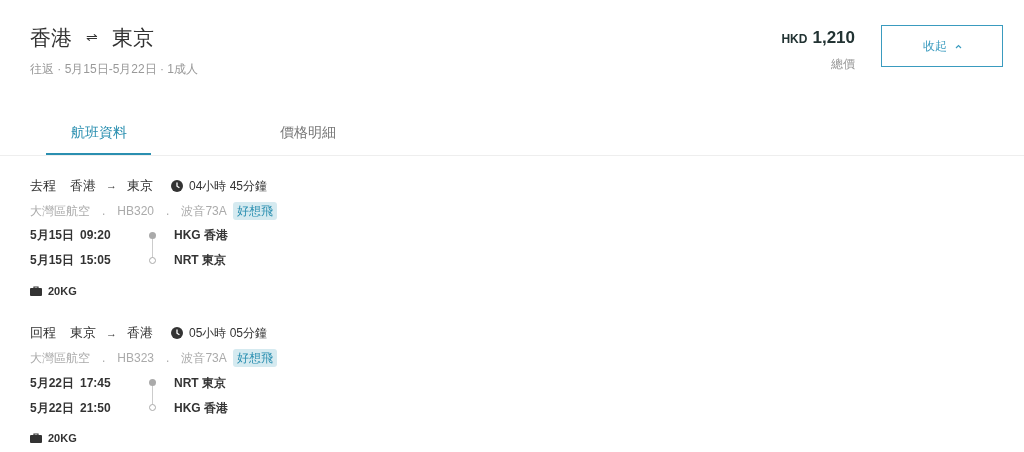 The width and height of the screenshot is (1024, 452). Describe the element at coordinates (96, 235) in the screenshot. I see `stop-time: 09:20` at that location.